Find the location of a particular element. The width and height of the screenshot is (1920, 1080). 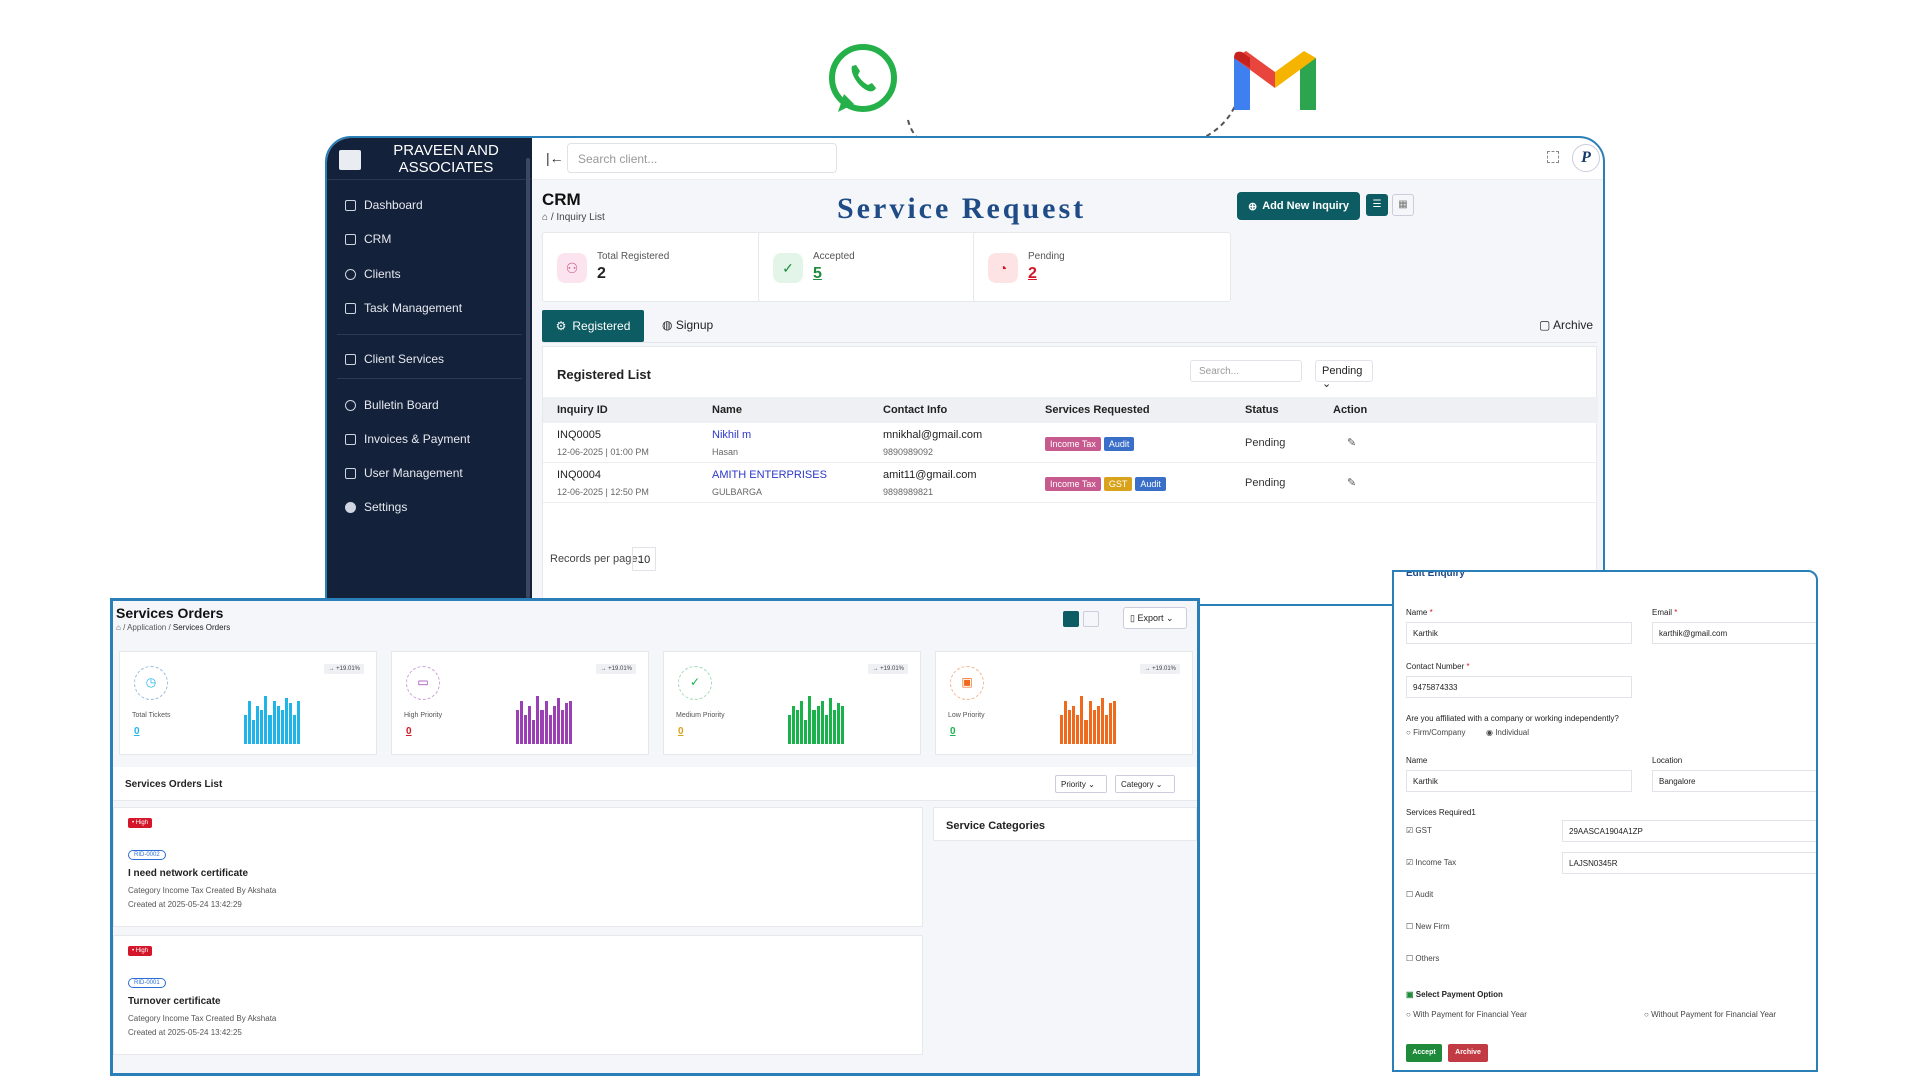

sidebar-item-user-management: User Management is located at coordinates (404, 473).